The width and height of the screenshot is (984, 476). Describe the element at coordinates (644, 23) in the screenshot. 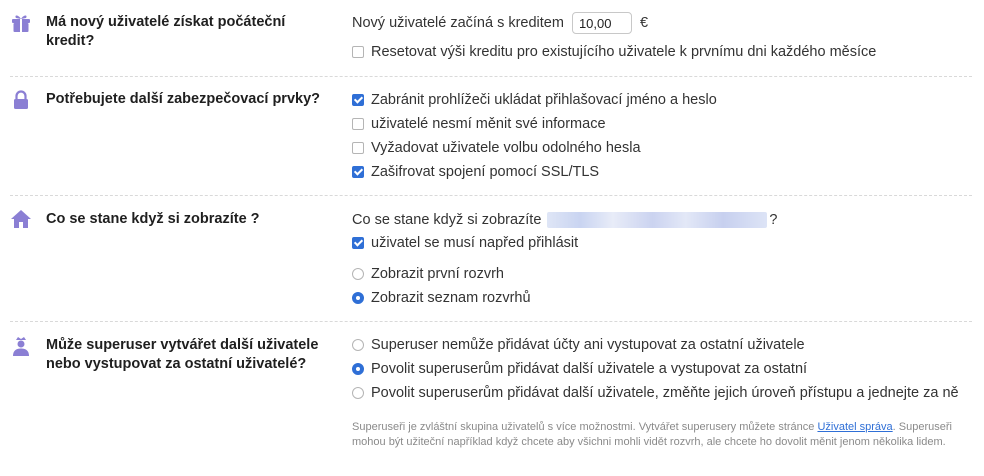

I see `currency-symbol: €` at that location.